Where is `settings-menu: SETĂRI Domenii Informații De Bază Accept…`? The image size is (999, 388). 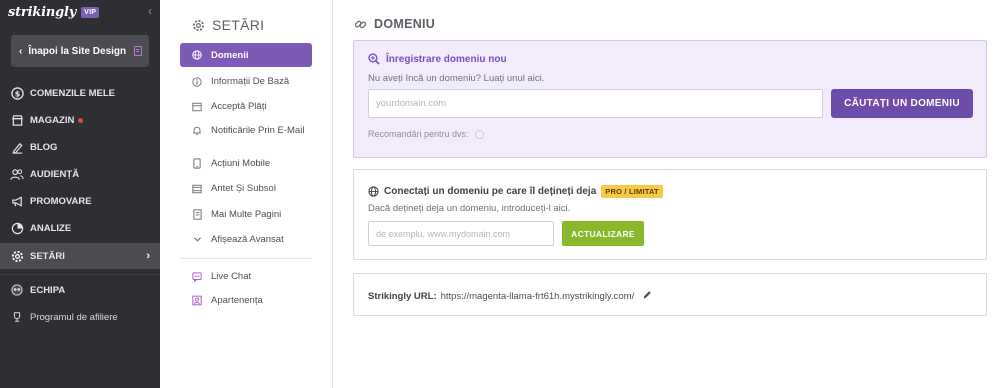 settings-menu: SETĂRI Domenii Informații De Bază Accept… is located at coordinates (250, 194).